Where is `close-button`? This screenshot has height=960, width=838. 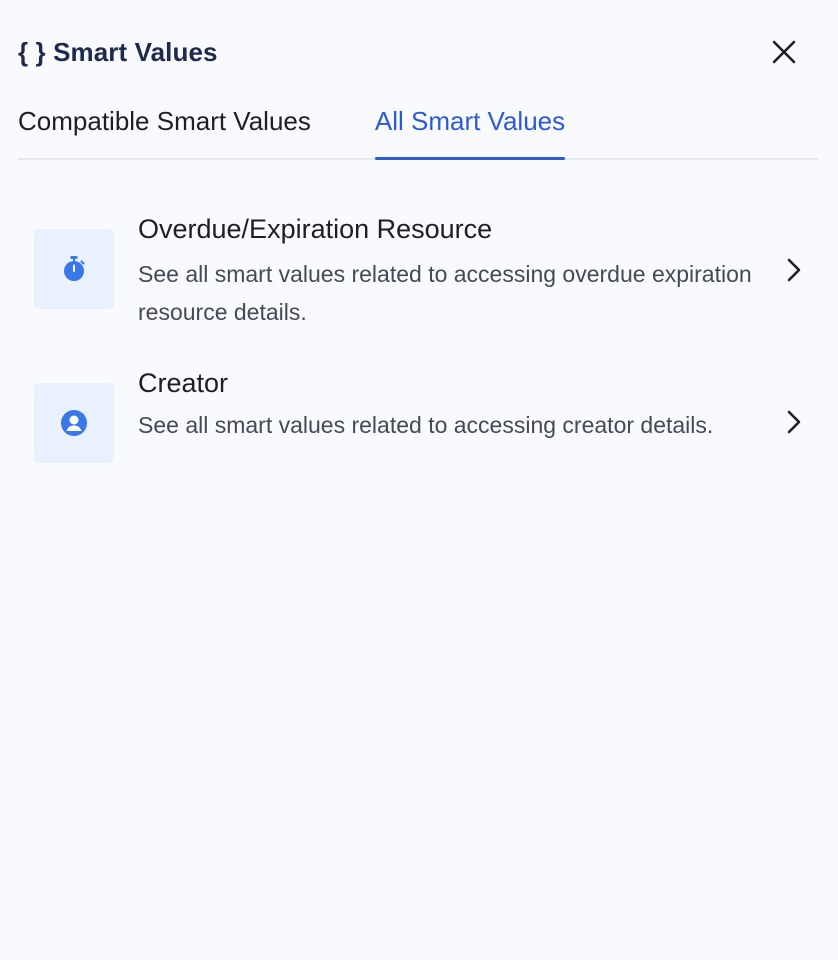 close-button is located at coordinates (784, 52).